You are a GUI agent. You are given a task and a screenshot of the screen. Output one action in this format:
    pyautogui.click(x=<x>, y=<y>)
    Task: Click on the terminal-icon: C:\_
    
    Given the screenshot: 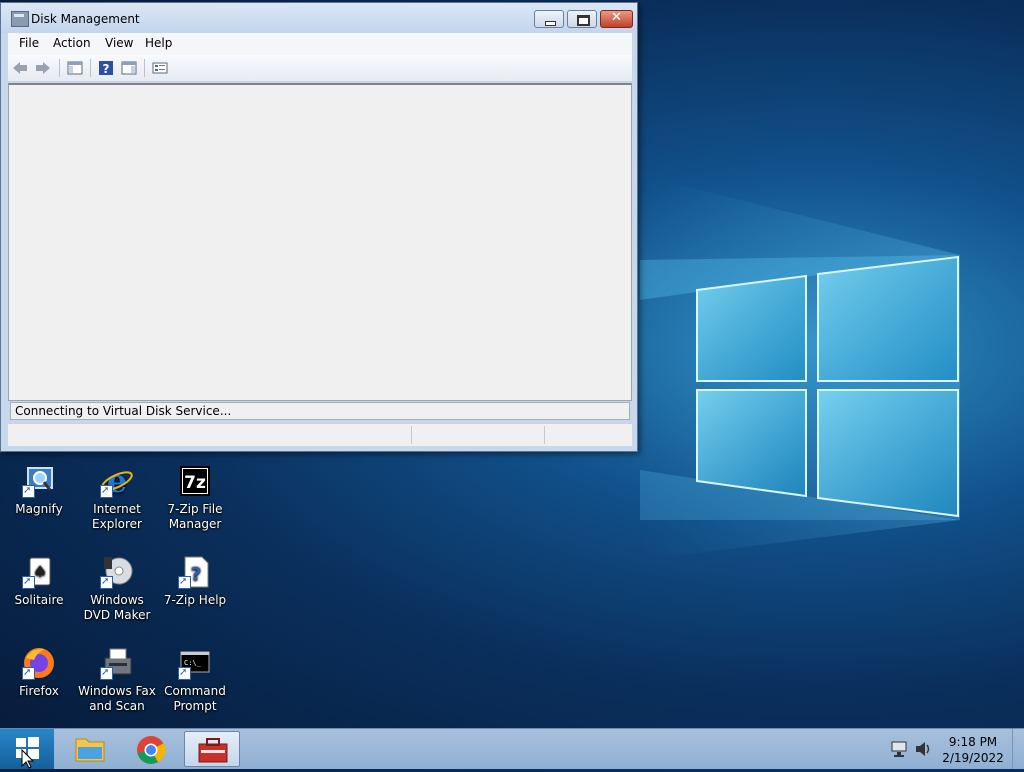 What is the action you would take?
    pyautogui.click(x=195, y=663)
    